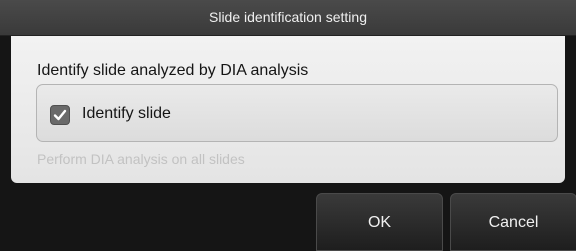 The width and height of the screenshot is (576, 251). What do you see at coordinates (126, 113) in the screenshot?
I see `identify-slide-label: Identify slide` at bounding box center [126, 113].